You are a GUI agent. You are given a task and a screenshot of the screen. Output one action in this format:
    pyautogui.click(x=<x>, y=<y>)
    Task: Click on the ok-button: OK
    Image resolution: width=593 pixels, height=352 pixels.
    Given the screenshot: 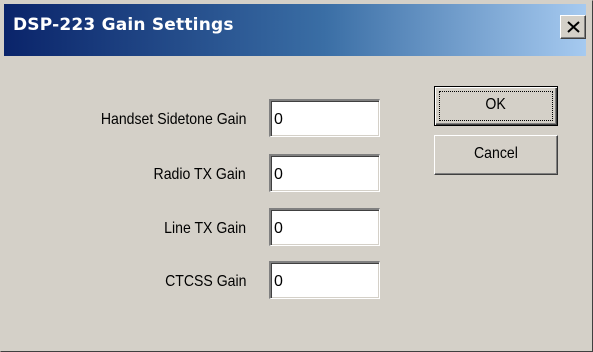 What is the action you would take?
    pyautogui.click(x=496, y=106)
    